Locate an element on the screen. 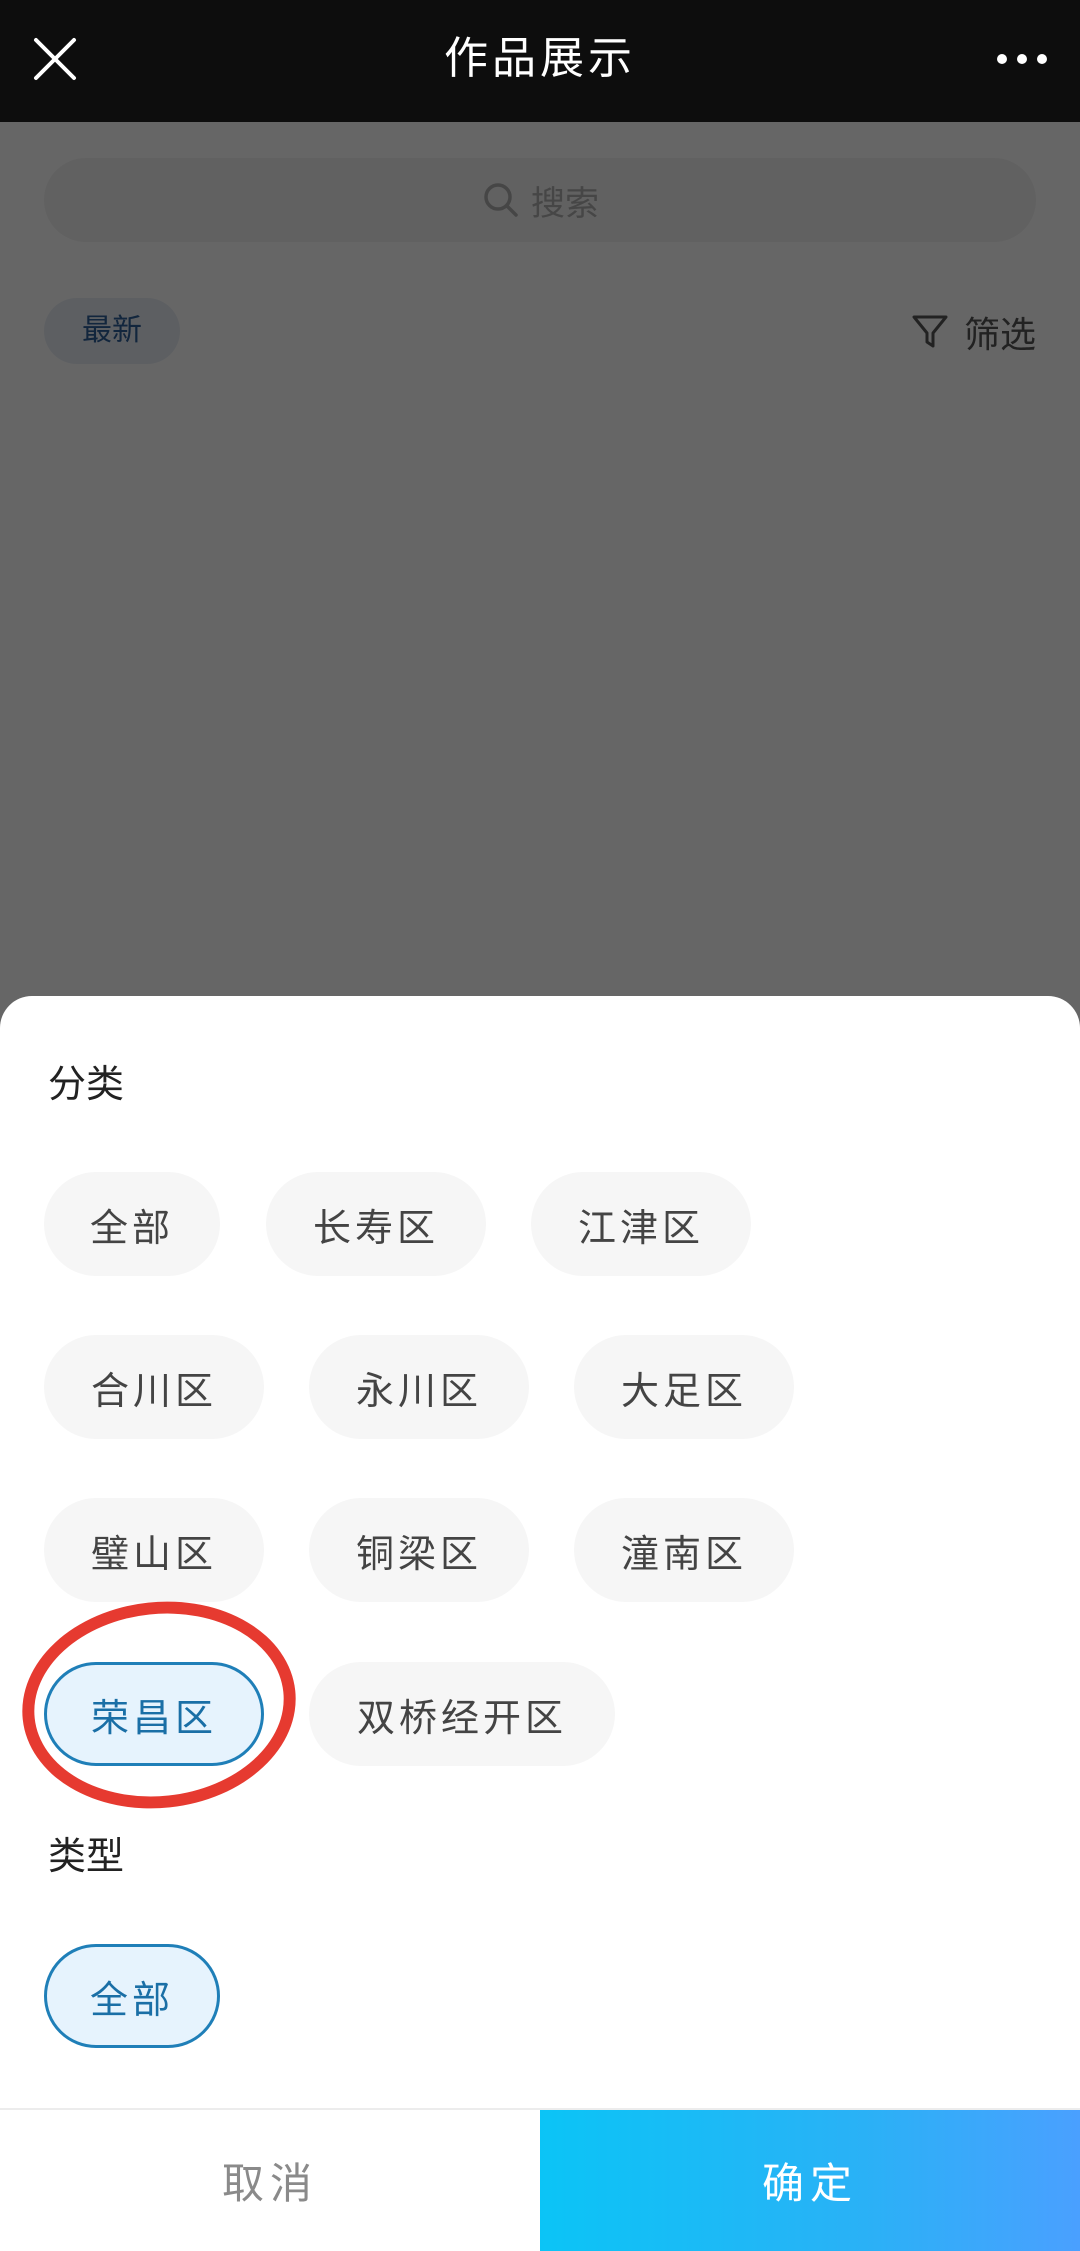 This screenshot has width=1080, height=2251. more-icon is located at coordinates (1022, 59).